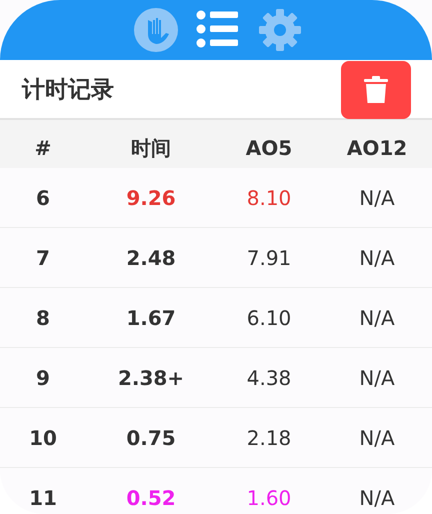 The width and height of the screenshot is (432, 514). I want to click on hand-tab, so click(156, 30).